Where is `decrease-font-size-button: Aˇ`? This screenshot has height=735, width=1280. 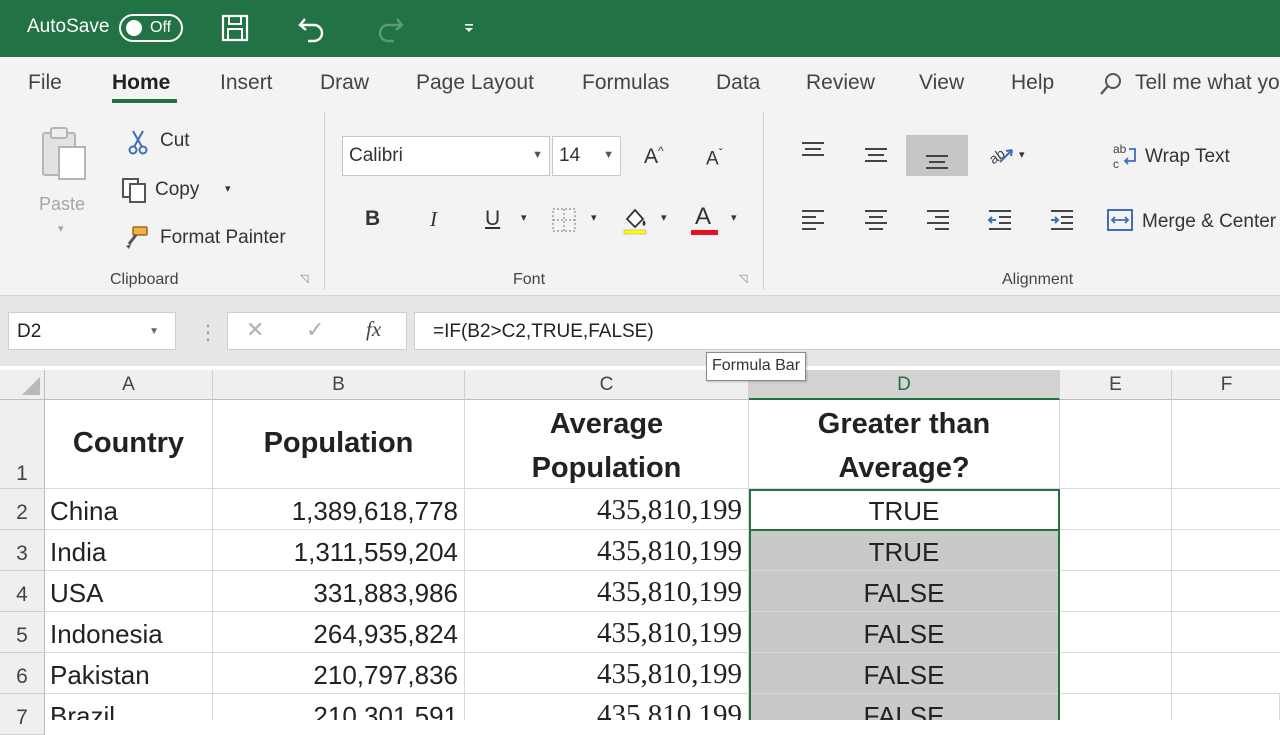 decrease-font-size-button: Aˇ is located at coordinates (714, 158).